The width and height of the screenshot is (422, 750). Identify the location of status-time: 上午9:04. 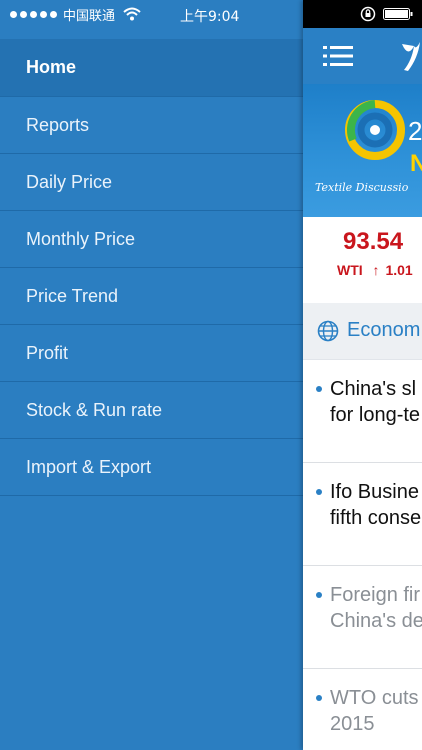
(210, 17).